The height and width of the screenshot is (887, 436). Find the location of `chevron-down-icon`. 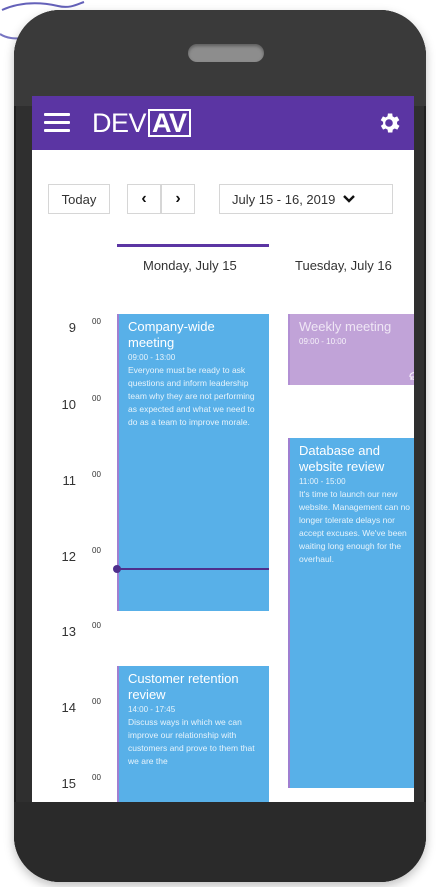

chevron-down-icon is located at coordinates (349, 199).